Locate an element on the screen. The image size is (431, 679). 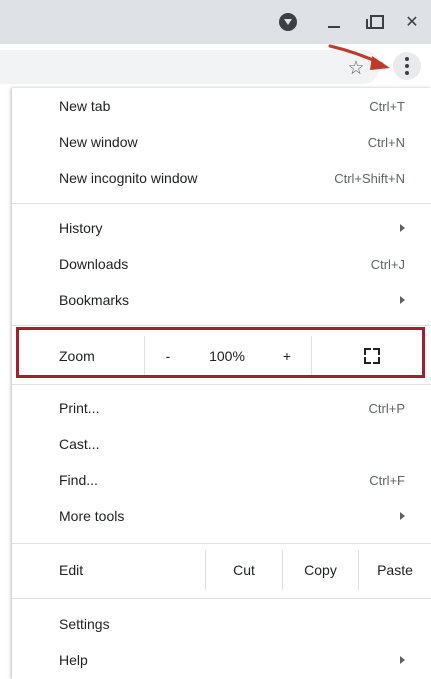
cut-button: Cut is located at coordinates (244, 570).